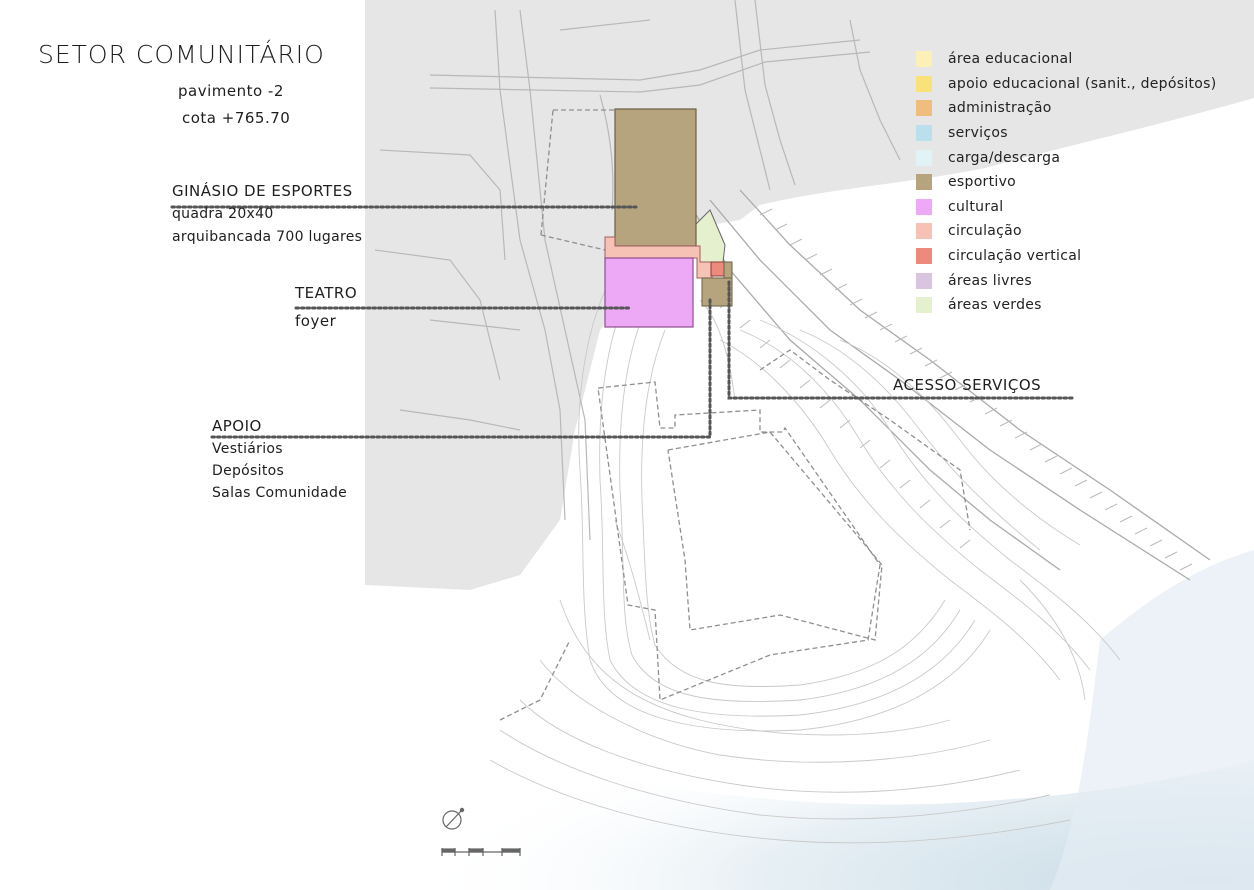 The width and height of the screenshot is (1254, 890). What do you see at coordinates (236, 118) in the screenshot?
I see `elevation-label: cota +765.70` at bounding box center [236, 118].